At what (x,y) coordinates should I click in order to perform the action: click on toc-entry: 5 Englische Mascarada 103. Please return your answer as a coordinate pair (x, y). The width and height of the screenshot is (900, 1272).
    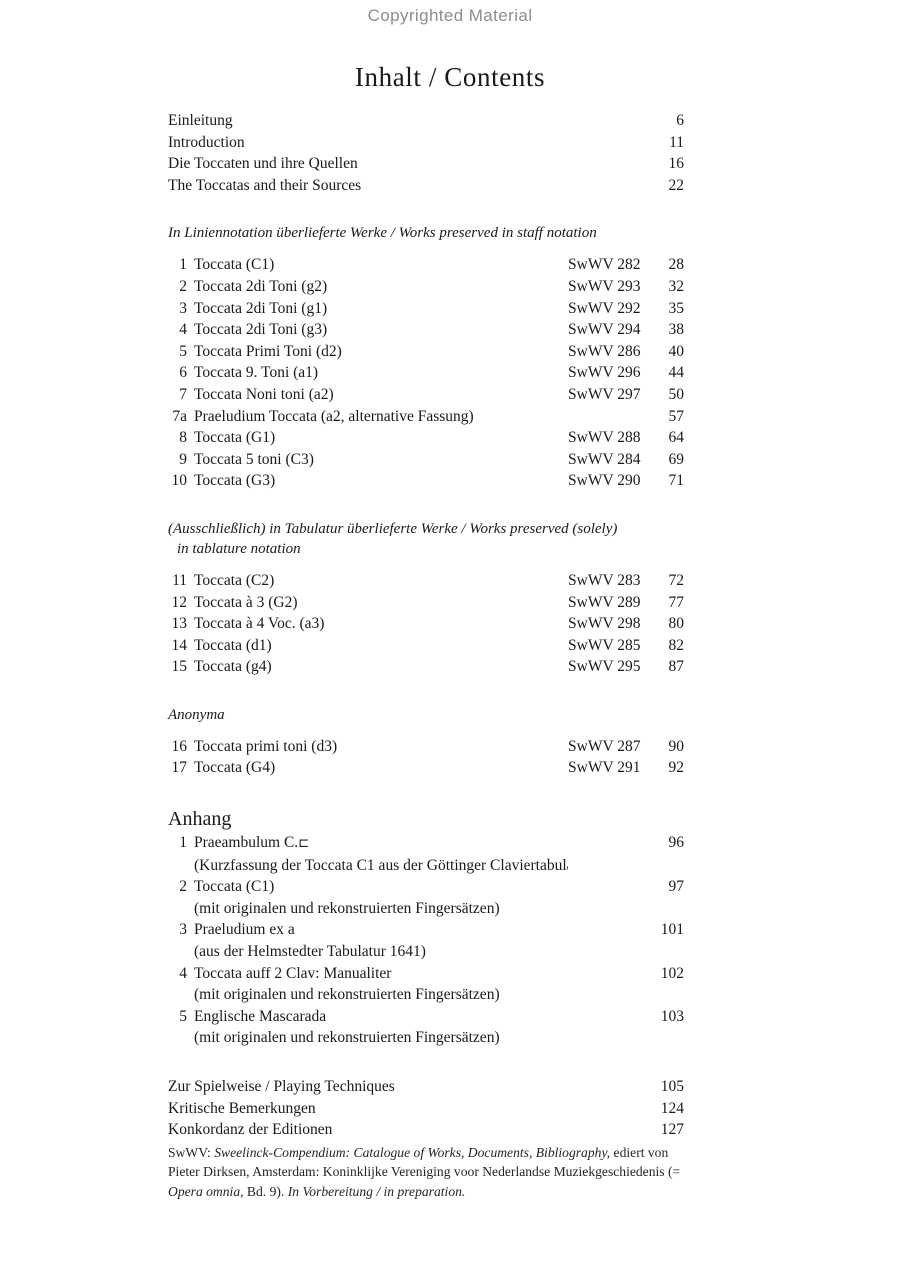
    Looking at the image, I should click on (426, 1017).